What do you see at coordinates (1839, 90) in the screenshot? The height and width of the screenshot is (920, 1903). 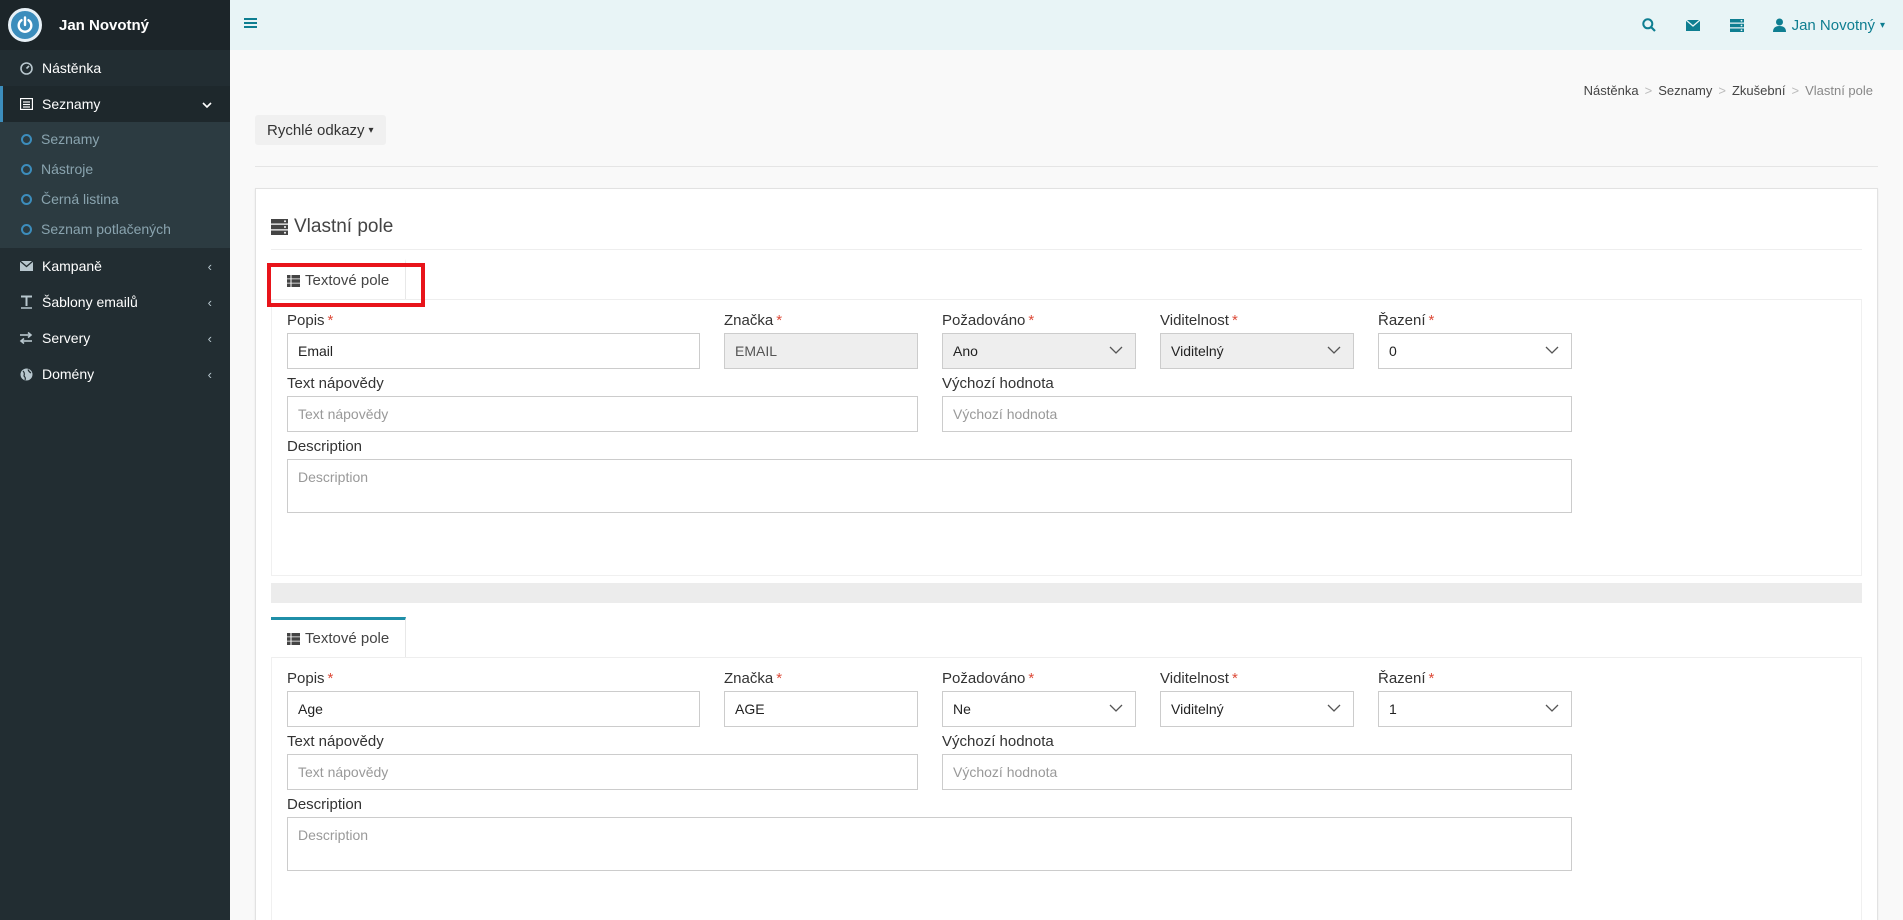 I see `breadcrumb-current: Vlastní pole` at bounding box center [1839, 90].